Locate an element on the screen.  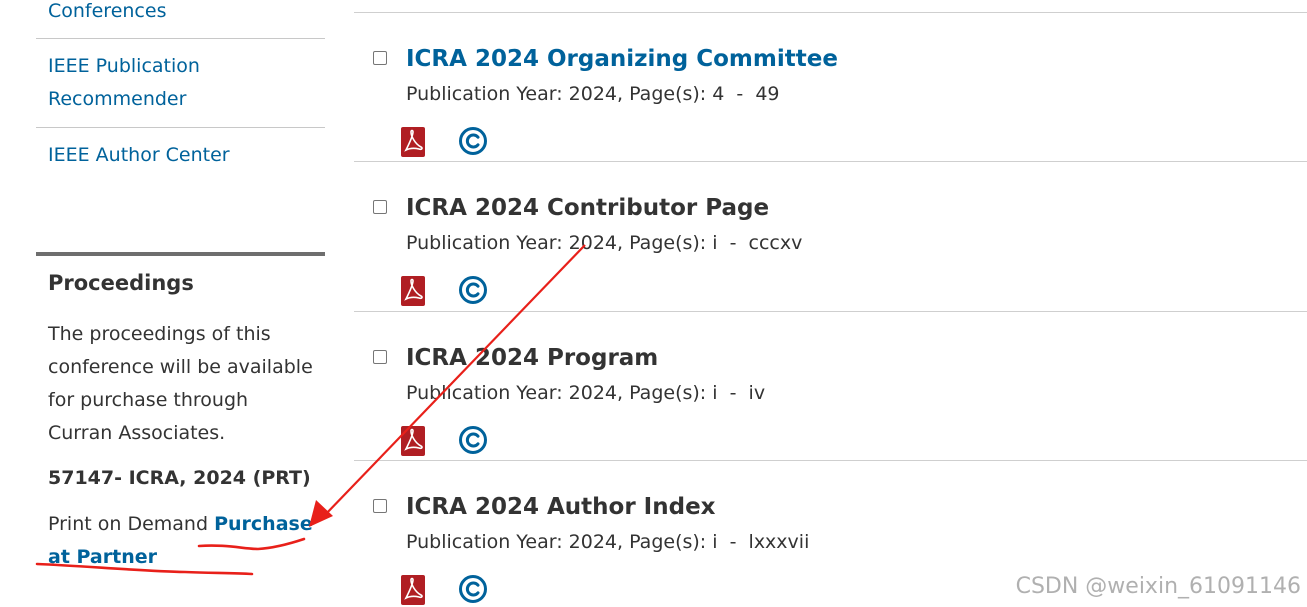
sidebar-link-author-center: IEEE Author Center is located at coordinates (178, 155).